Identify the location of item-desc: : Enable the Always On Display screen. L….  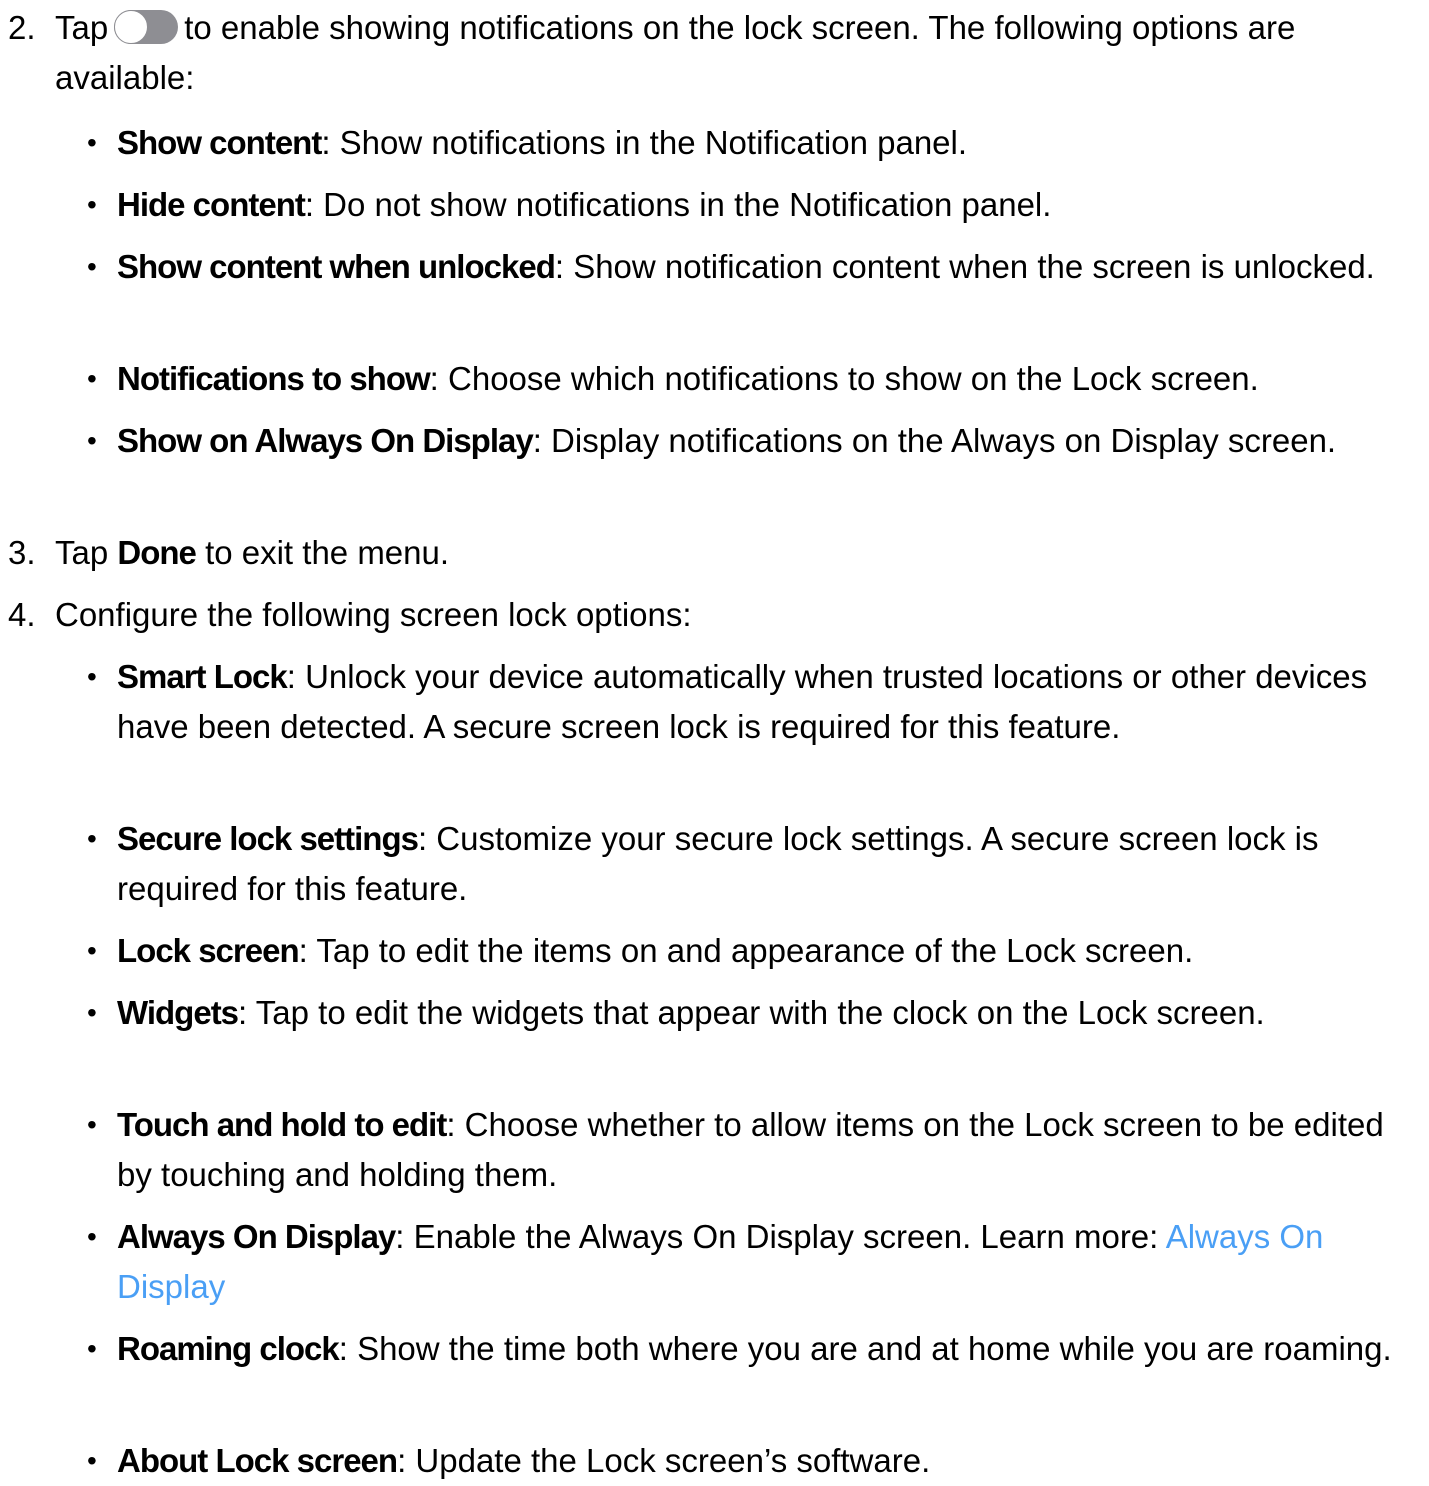
(780, 1236).